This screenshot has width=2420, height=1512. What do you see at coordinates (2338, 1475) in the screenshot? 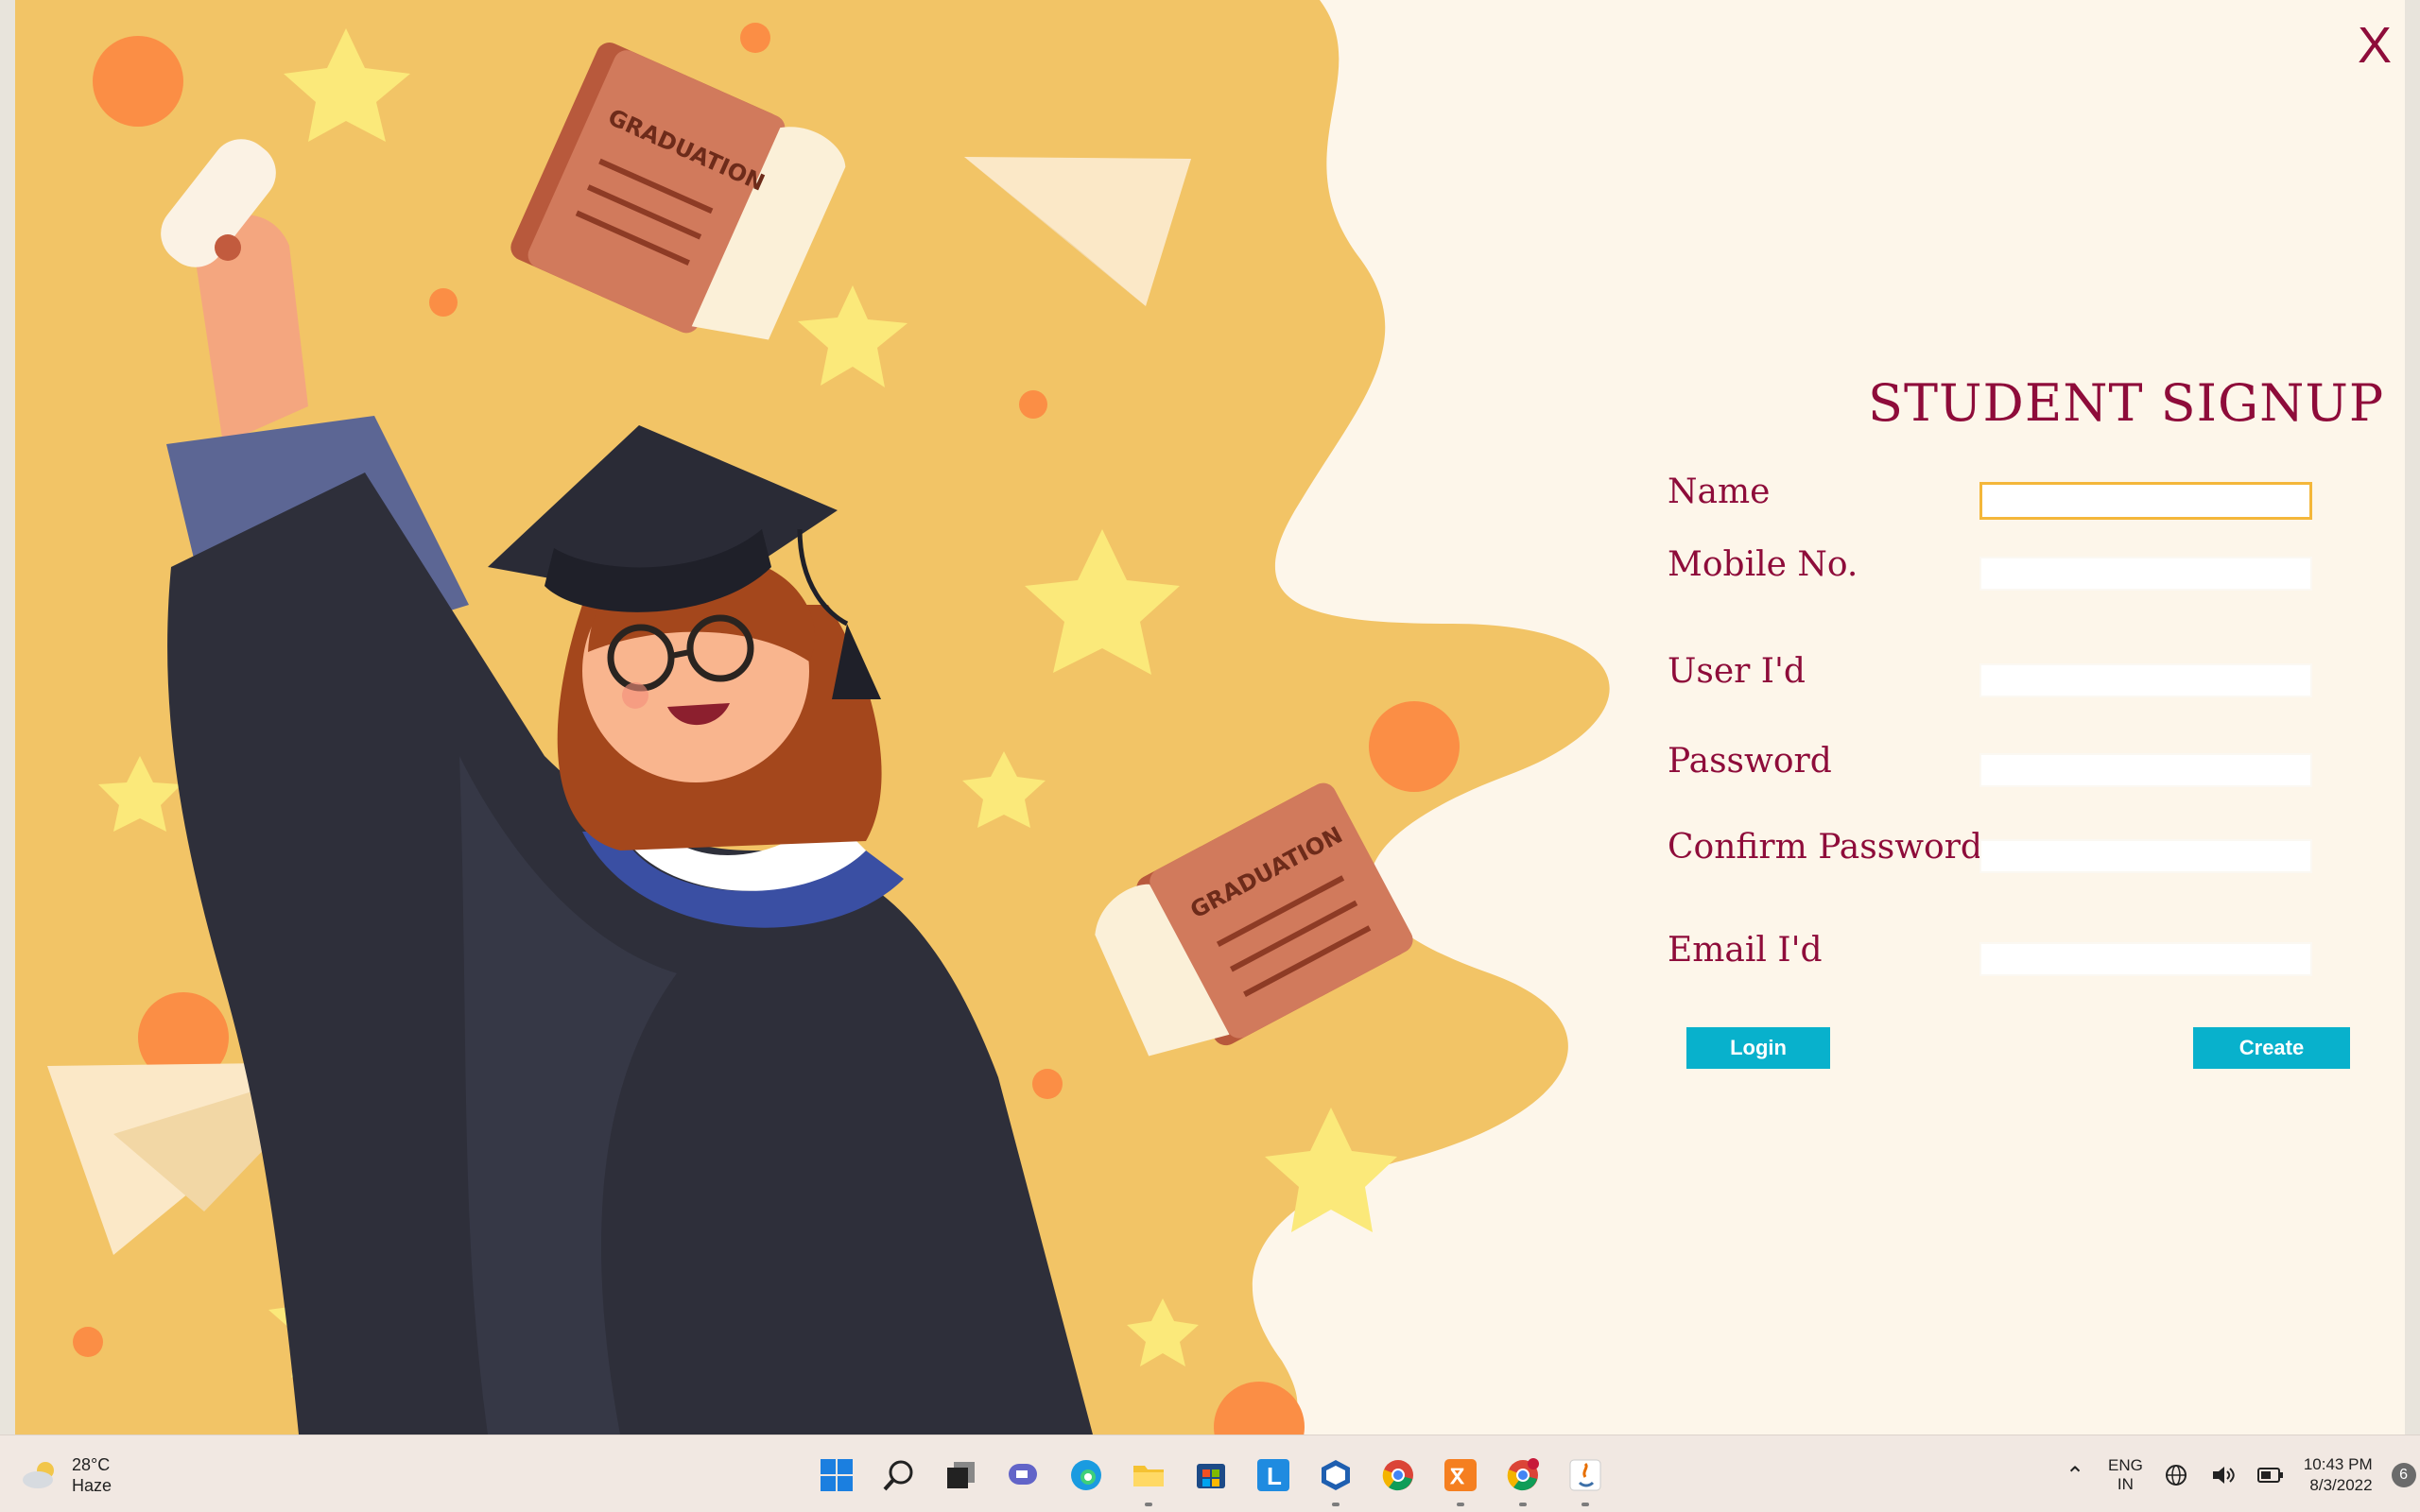
I see `clock: 10:43 PM 8/3/2022` at bounding box center [2338, 1475].